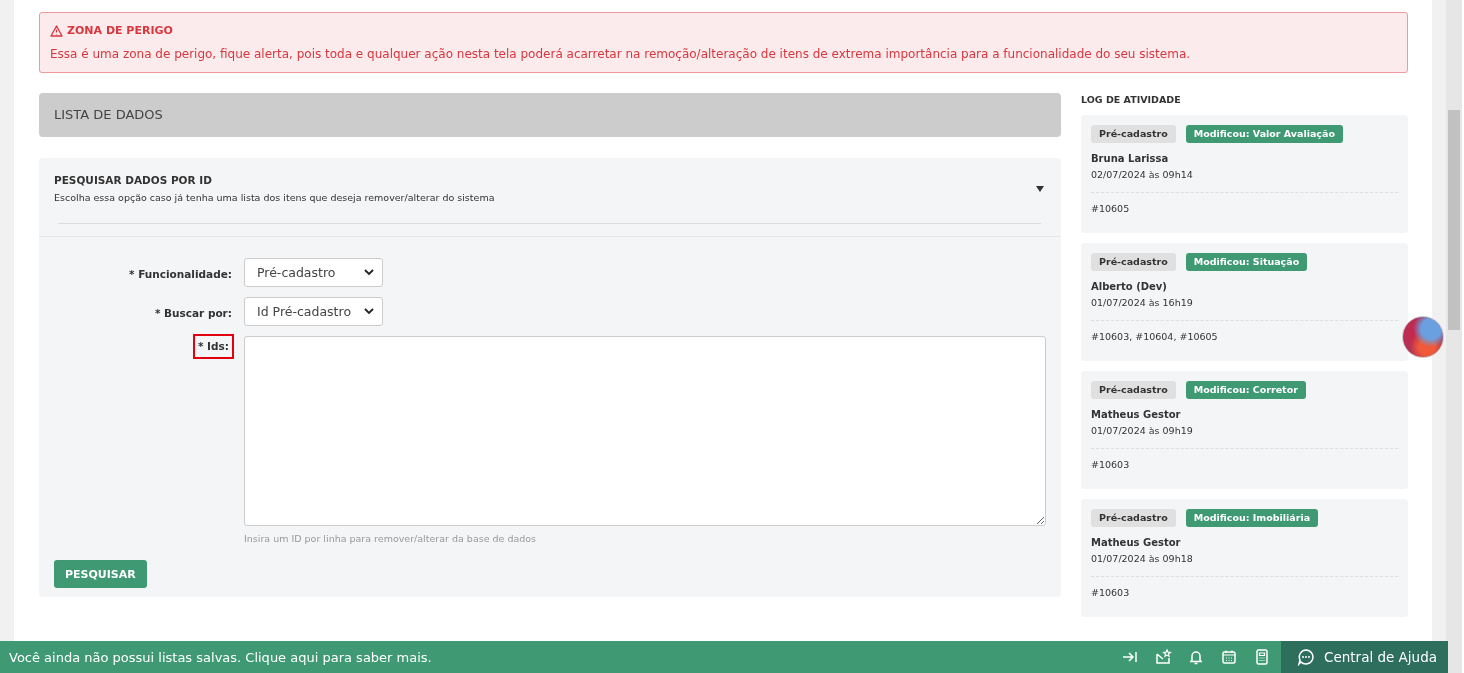 This screenshot has height=673, width=1464. Describe the element at coordinates (1264, 134) in the screenshot. I see `action-tag: Modificou: Valor Avaliação` at that location.